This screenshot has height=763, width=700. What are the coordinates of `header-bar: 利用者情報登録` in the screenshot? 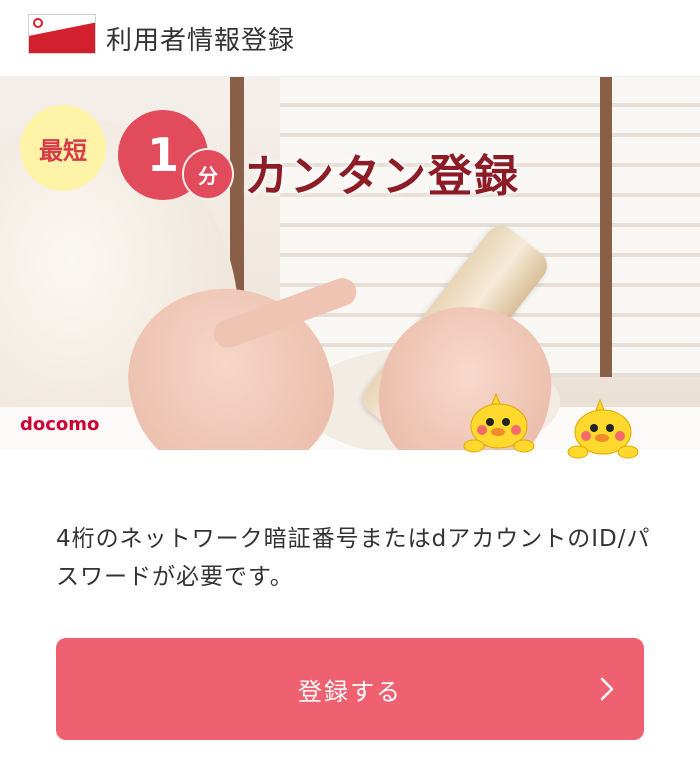 It's located at (350, 38).